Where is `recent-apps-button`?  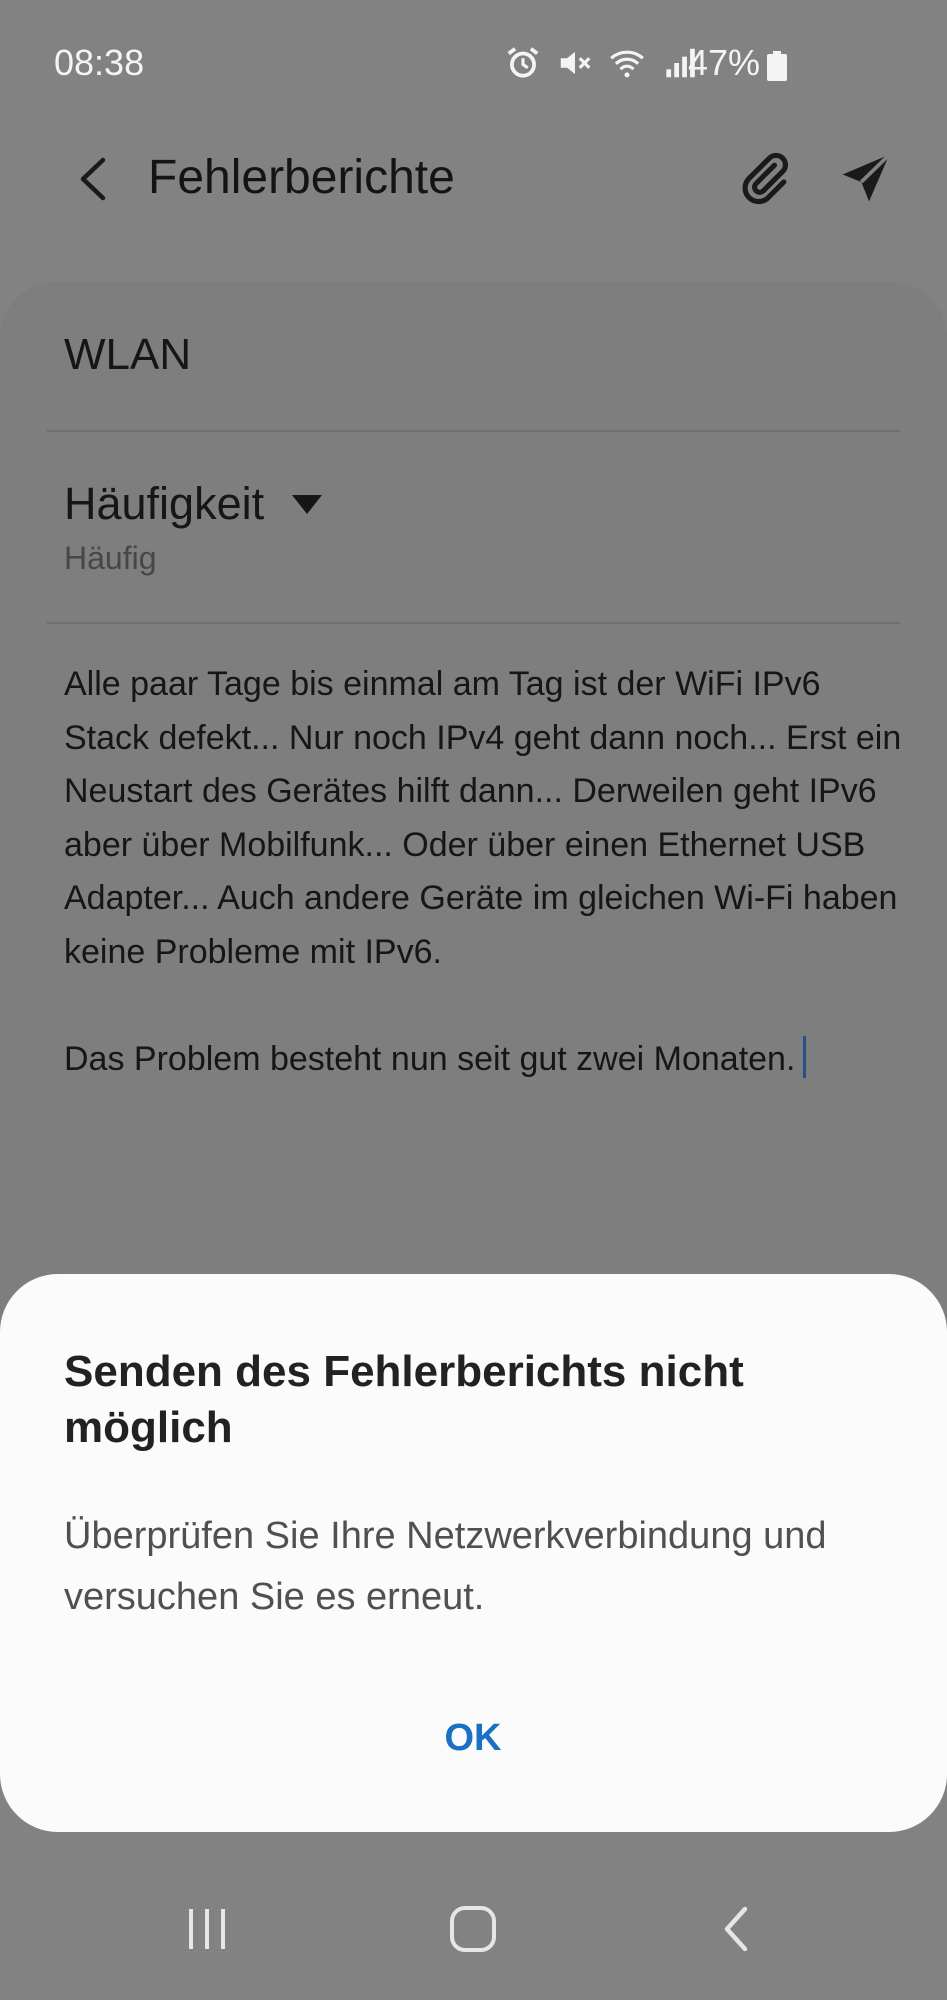 recent-apps-button is located at coordinates (207, 1931).